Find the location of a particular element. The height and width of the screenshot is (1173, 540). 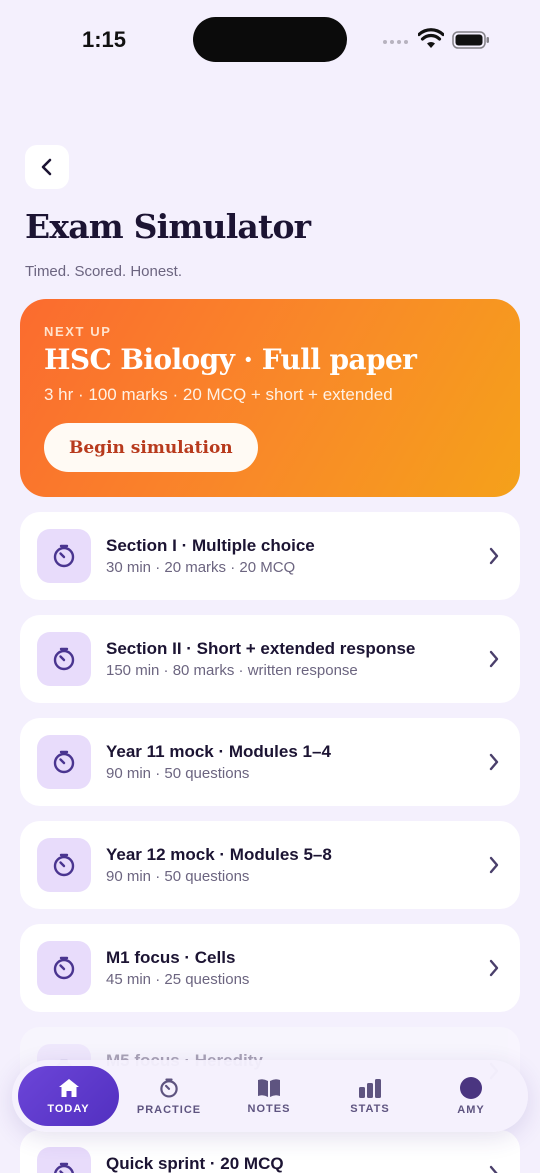

tab-label: STATS is located at coordinates (370, 1108).